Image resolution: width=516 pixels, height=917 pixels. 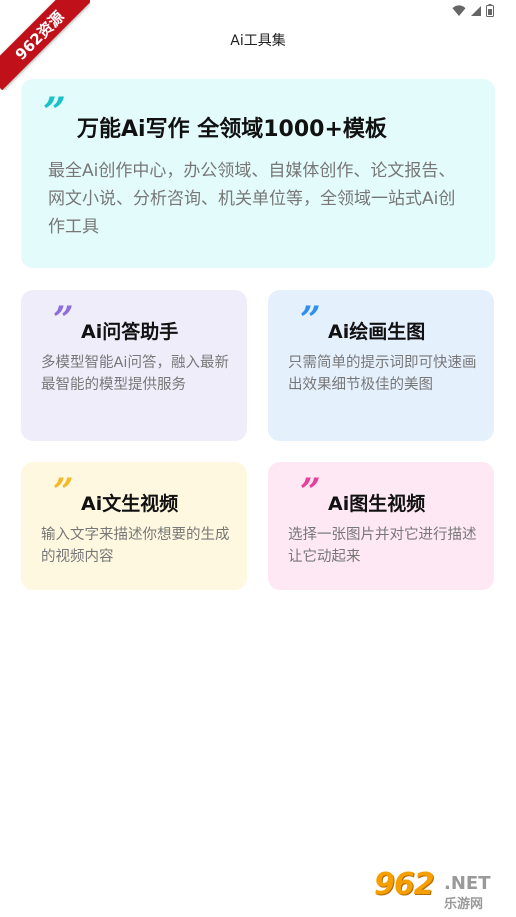 What do you see at coordinates (382, 374) in the screenshot?
I see `ai-drawing-description: 只需简单的提示词即可快速画出效果细节极佳的美图` at bounding box center [382, 374].